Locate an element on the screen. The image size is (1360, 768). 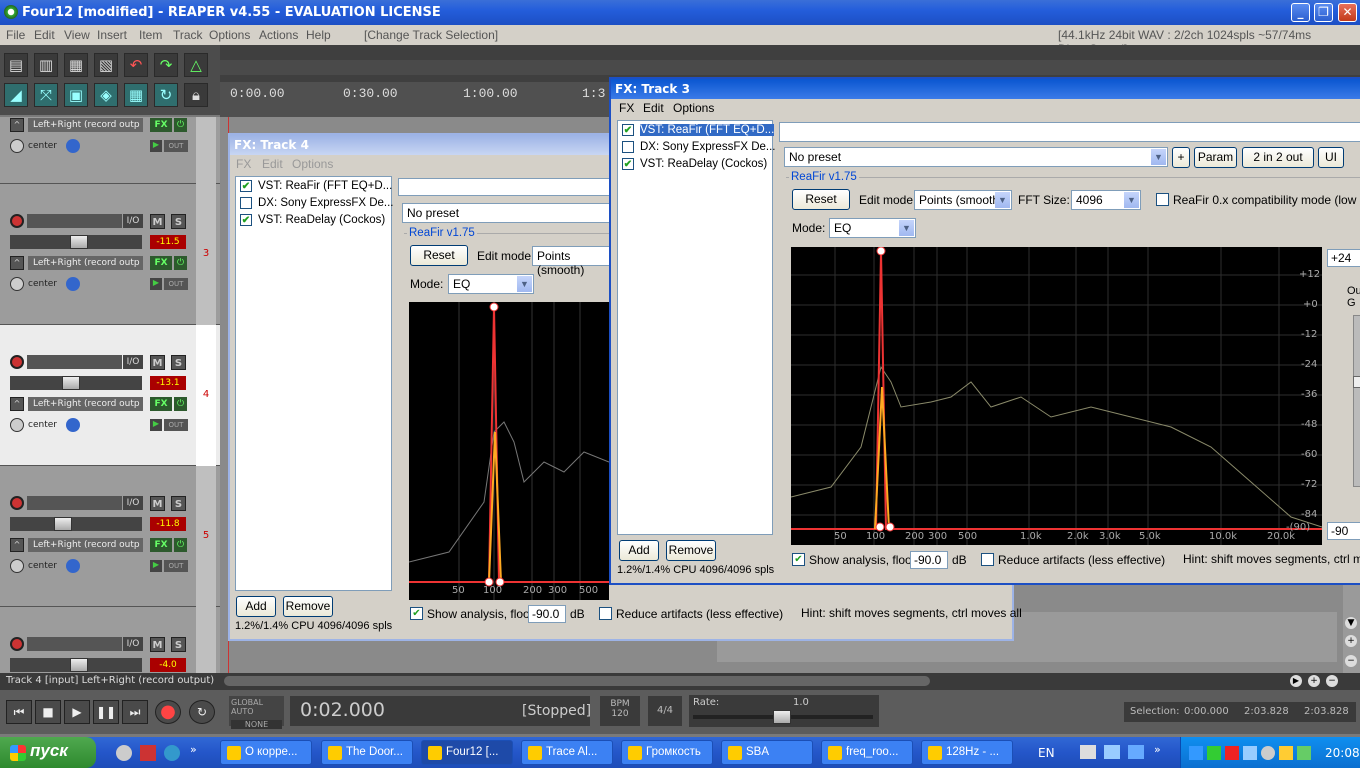
rate-slider-thumb is located at coordinates (782, 717).